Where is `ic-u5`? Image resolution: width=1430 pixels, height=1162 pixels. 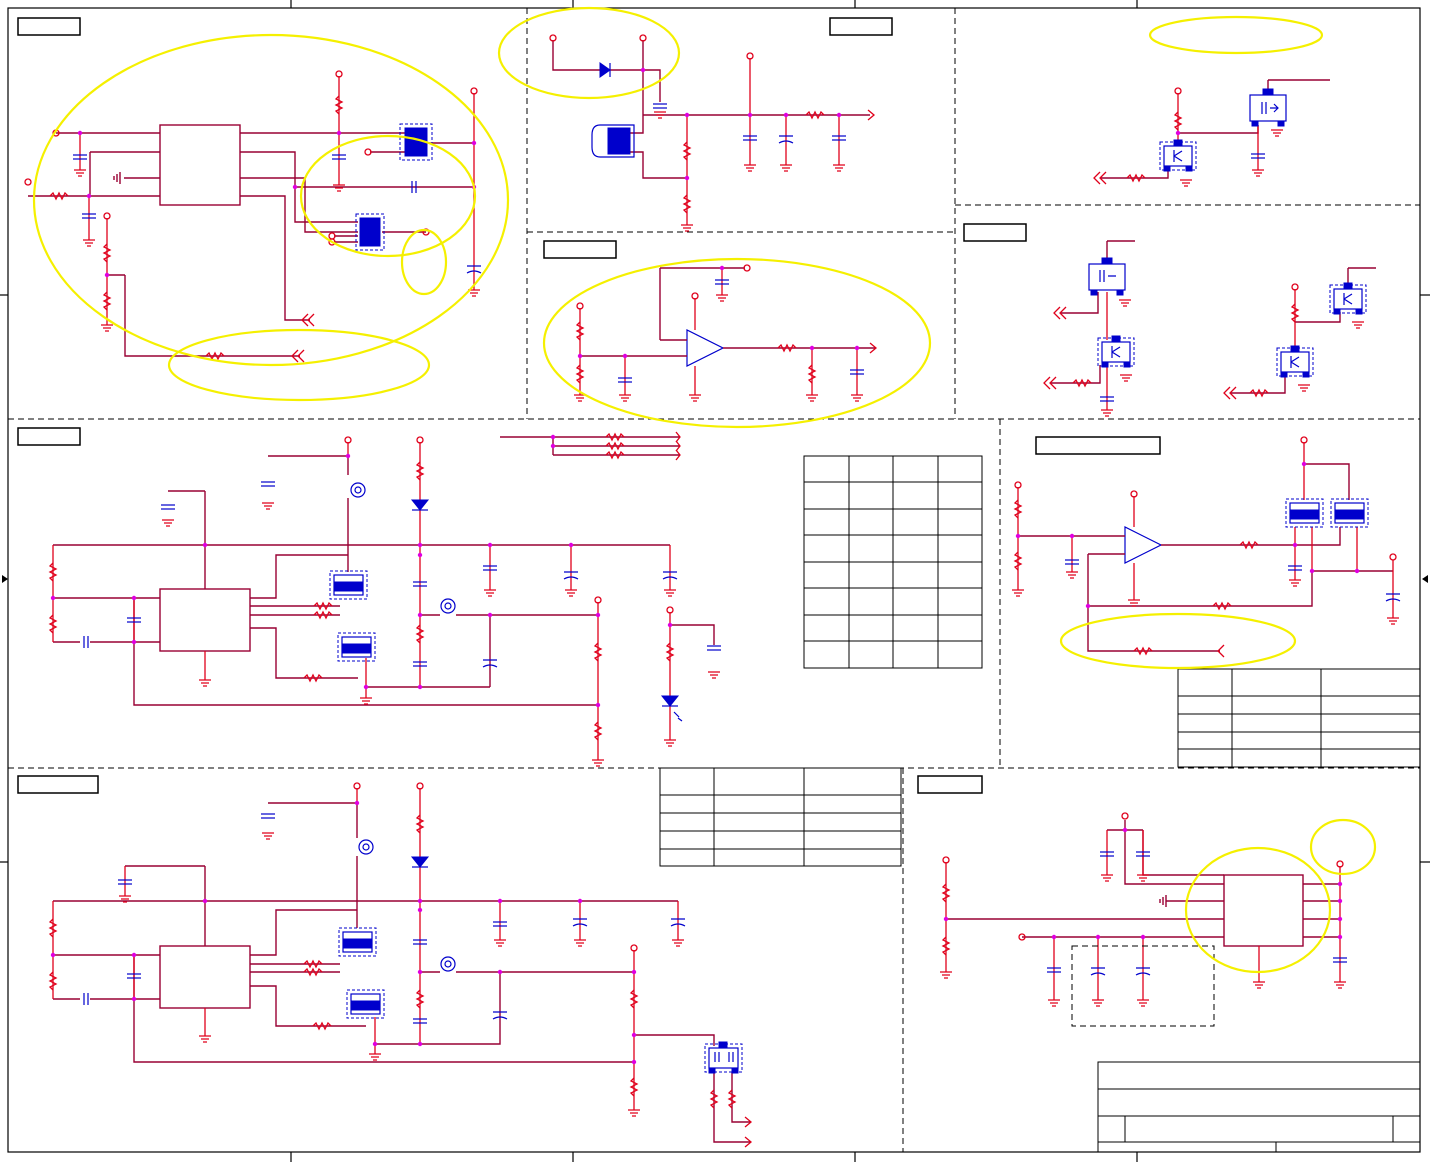
ic-u5 is located at coordinates (205, 620).